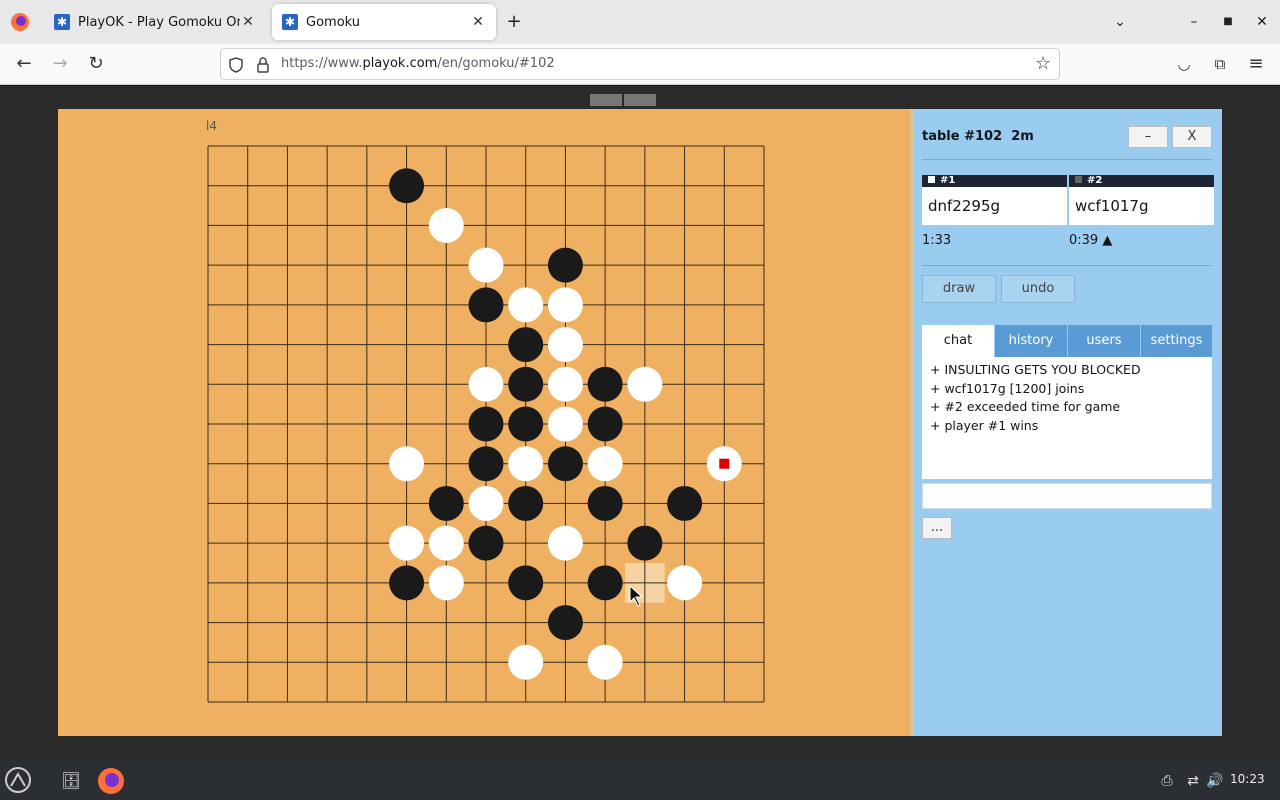 The image size is (1280, 800). I want to click on player-2-card: #2 wcf1017g, so click(1141, 200).